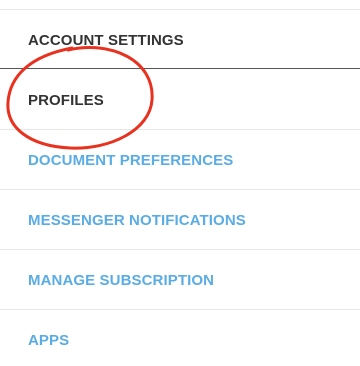  What do you see at coordinates (180, 9) in the screenshot?
I see `top-divider` at bounding box center [180, 9].